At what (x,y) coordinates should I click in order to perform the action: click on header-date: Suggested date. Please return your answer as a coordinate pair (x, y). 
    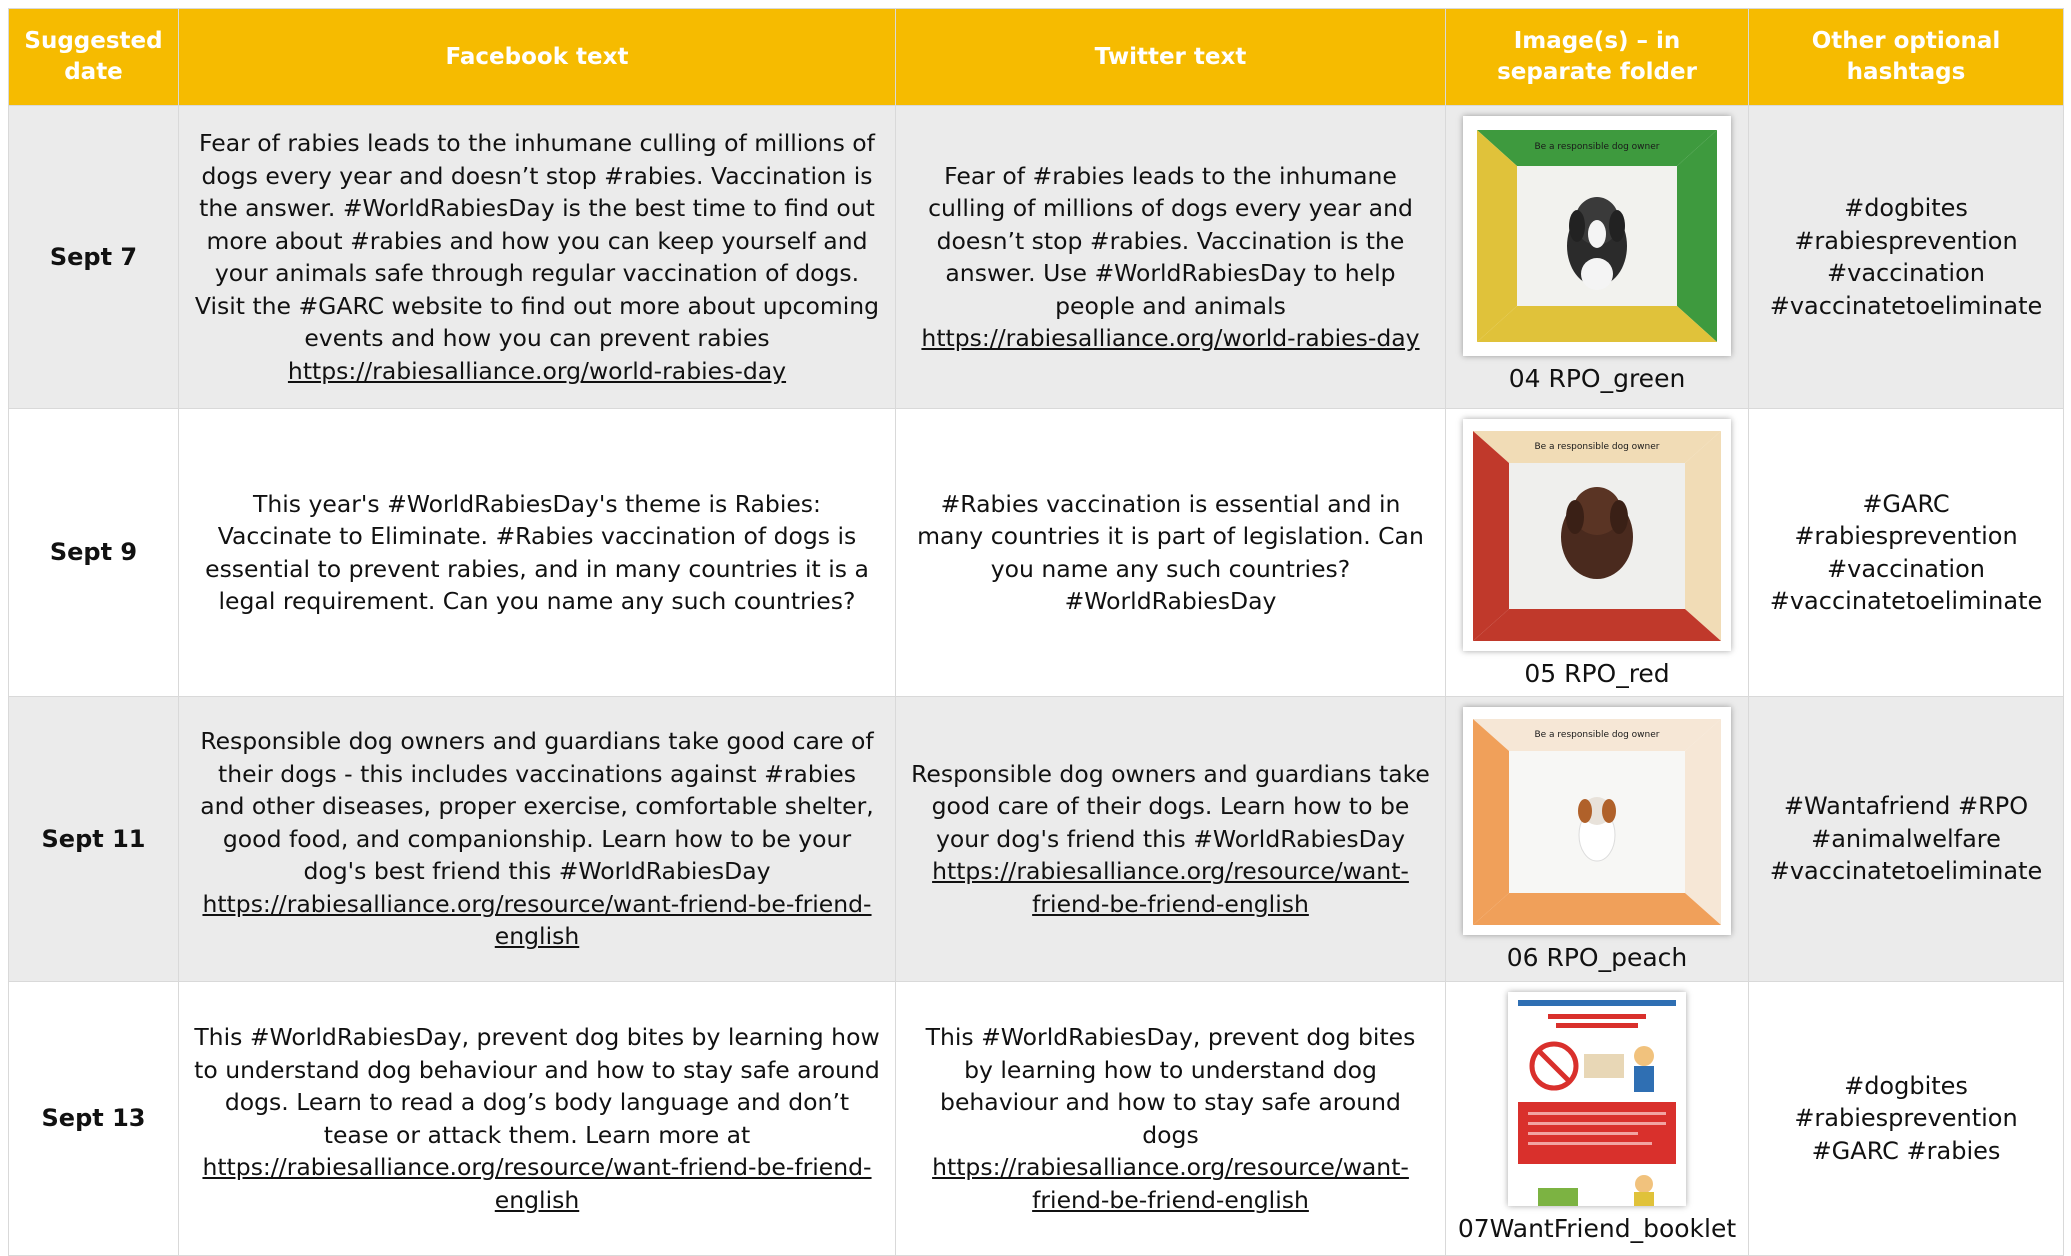
    Looking at the image, I should click on (93, 57).